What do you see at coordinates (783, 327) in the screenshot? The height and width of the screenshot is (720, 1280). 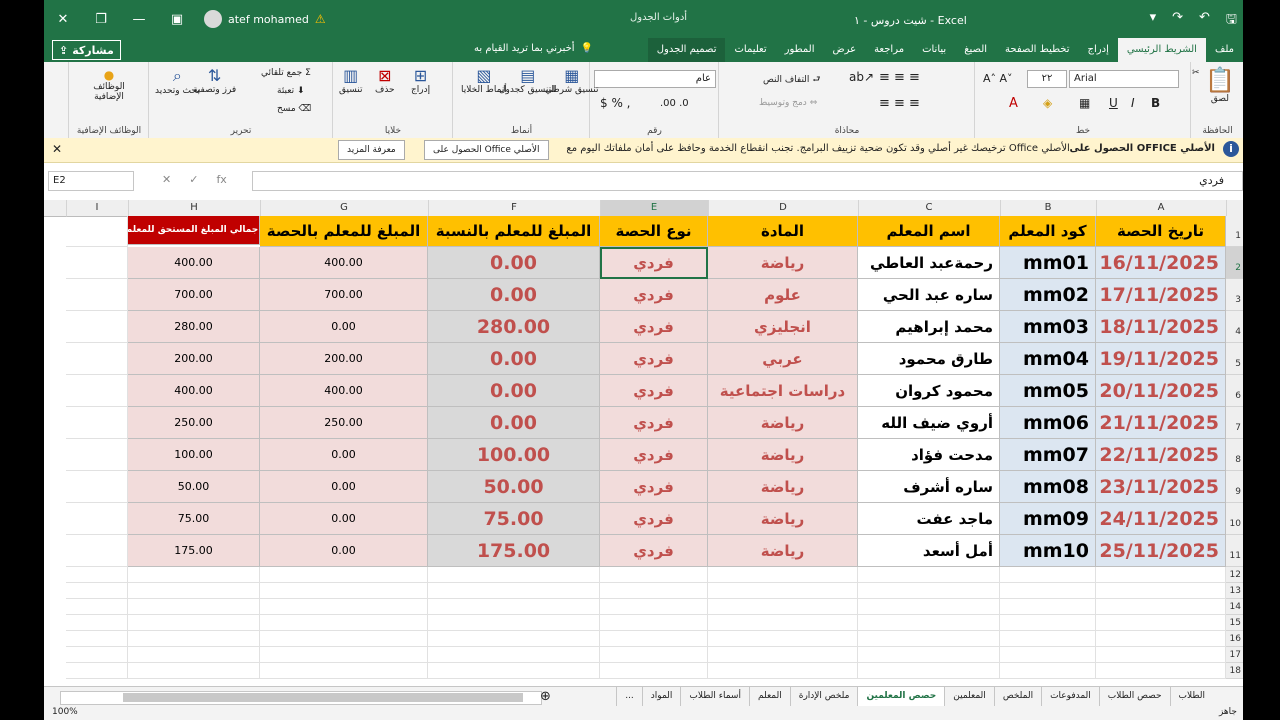 I see `cell-subject: انجليزي` at bounding box center [783, 327].